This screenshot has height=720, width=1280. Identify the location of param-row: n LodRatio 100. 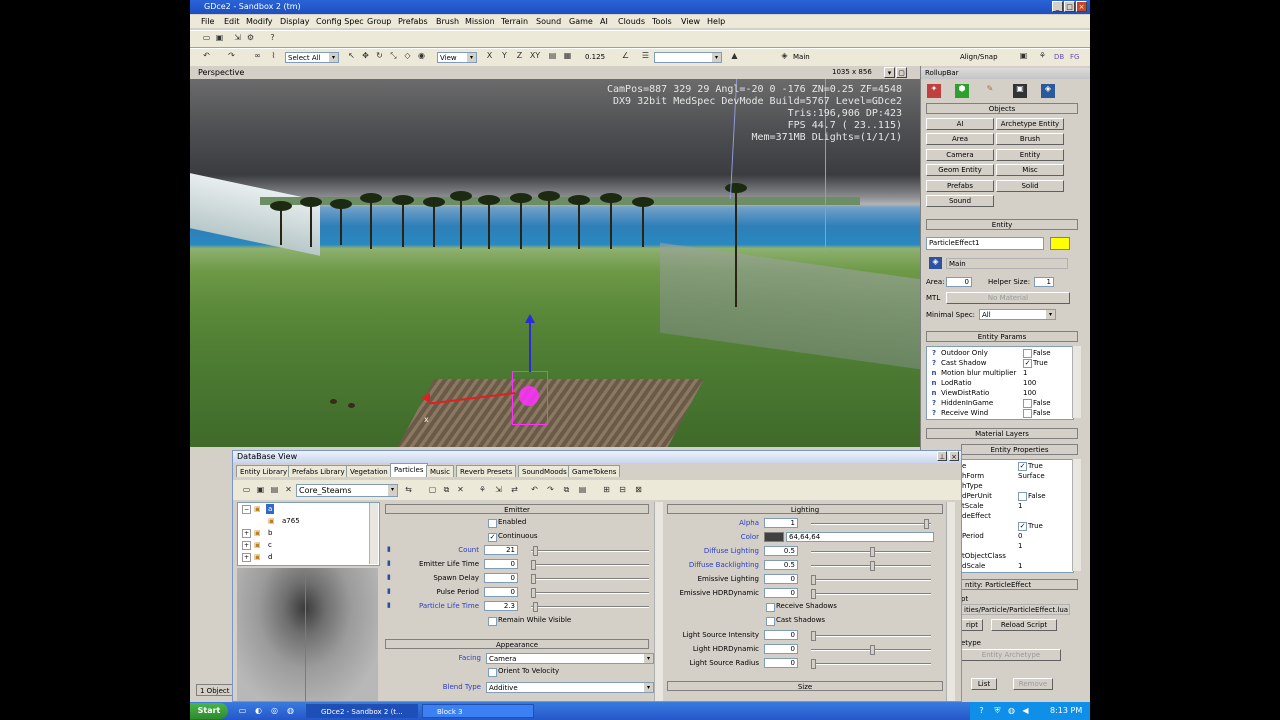
(1000, 383).